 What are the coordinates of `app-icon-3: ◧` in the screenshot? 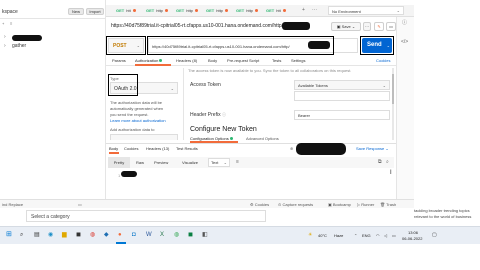 It's located at (205, 235).